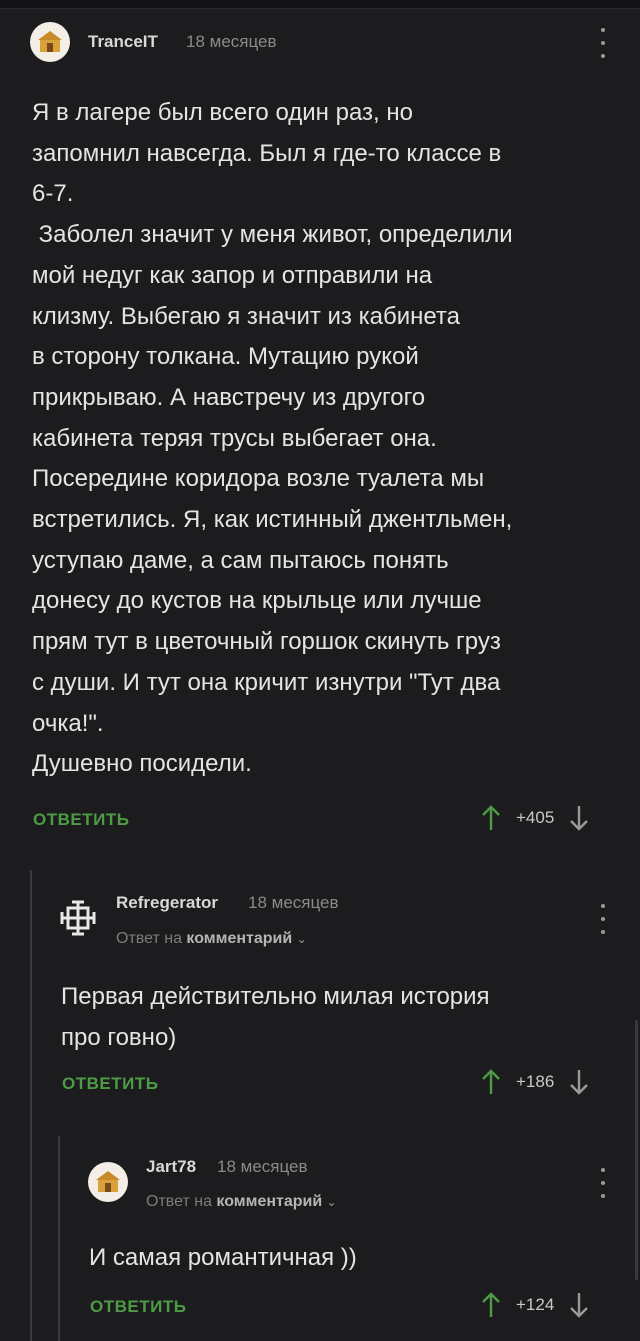 Image resolution: width=640 pixels, height=1341 pixels. I want to click on vote-controls: +186, so click(535, 1082).